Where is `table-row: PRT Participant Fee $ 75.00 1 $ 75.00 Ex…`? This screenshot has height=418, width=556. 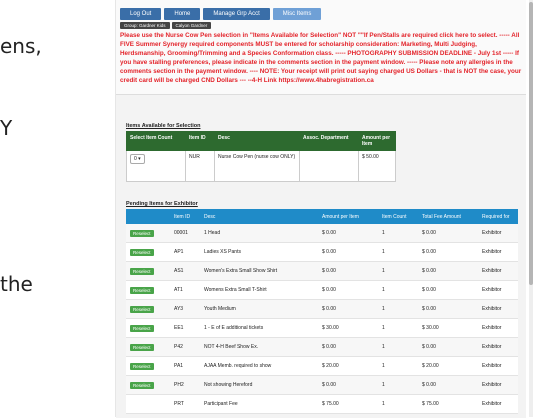
table-row: PRT Participant Fee $ 75.00 1 $ 75.00 Ex… is located at coordinates (322, 404).